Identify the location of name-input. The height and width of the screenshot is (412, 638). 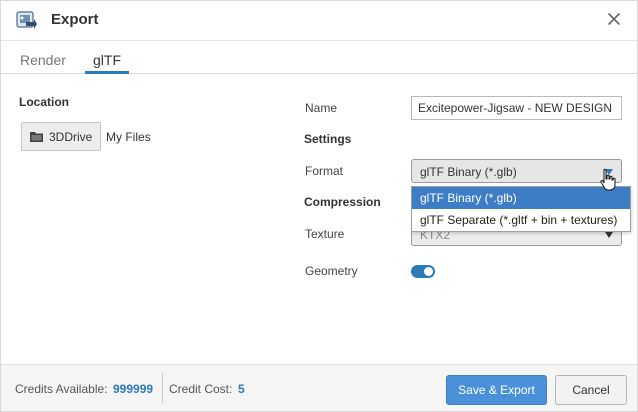
(516, 108).